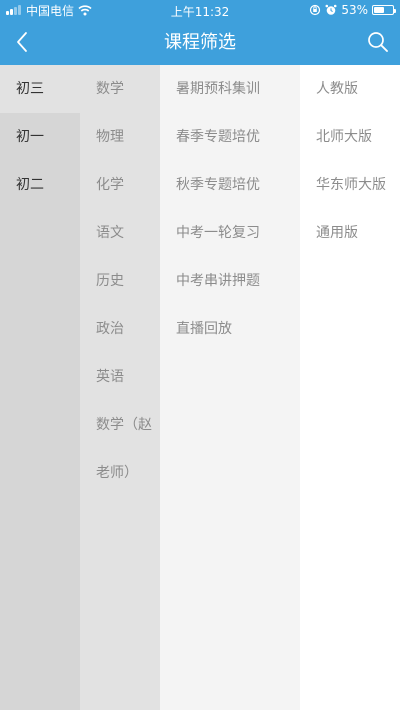  Describe the element at coordinates (230, 233) in the screenshot. I see `category-item-exam-review: 中考一轮复习` at that location.